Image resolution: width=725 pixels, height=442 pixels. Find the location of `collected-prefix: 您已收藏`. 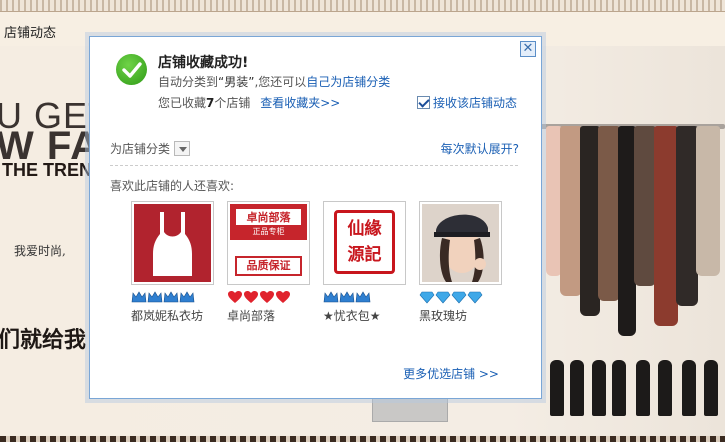

collected-prefix: 您已收藏 is located at coordinates (182, 103).